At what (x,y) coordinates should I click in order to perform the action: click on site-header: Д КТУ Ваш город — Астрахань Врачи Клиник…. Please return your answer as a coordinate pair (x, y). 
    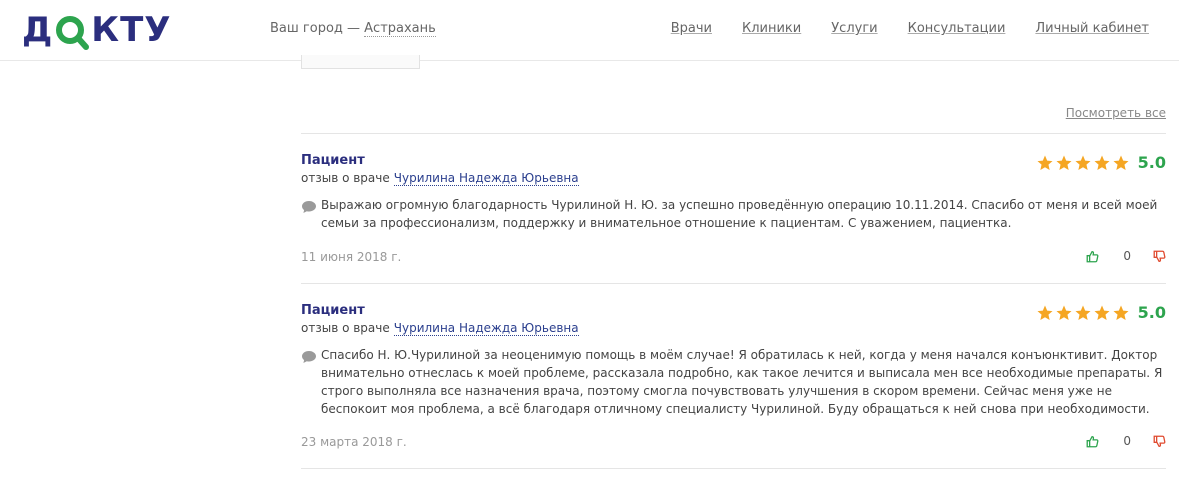
    Looking at the image, I should click on (589, 30).